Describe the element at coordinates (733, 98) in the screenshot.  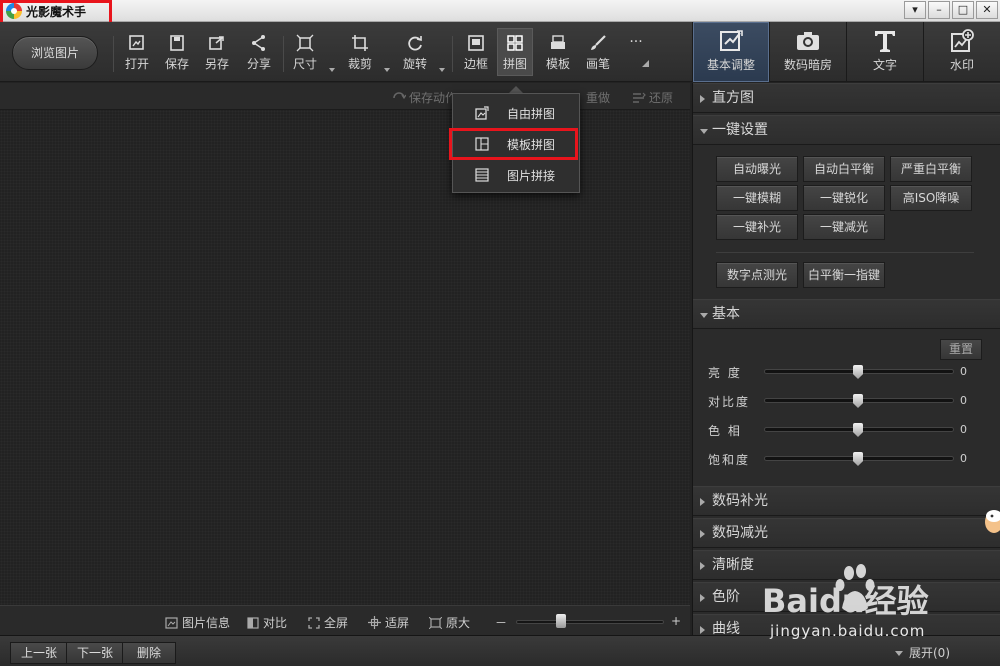
I see `section-histogram-label: 直方图` at that location.